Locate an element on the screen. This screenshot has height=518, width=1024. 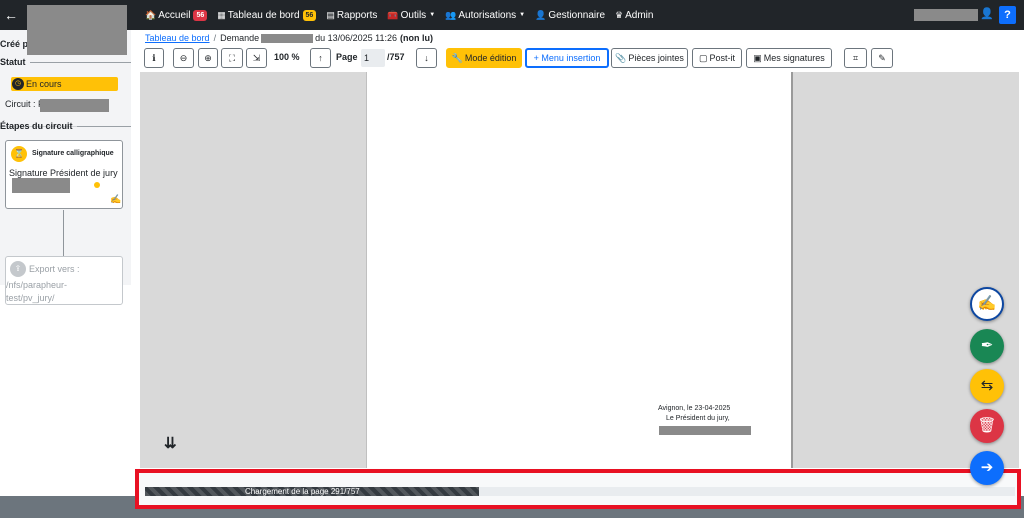
crown-icon: ♛ is located at coordinates (619, 14).